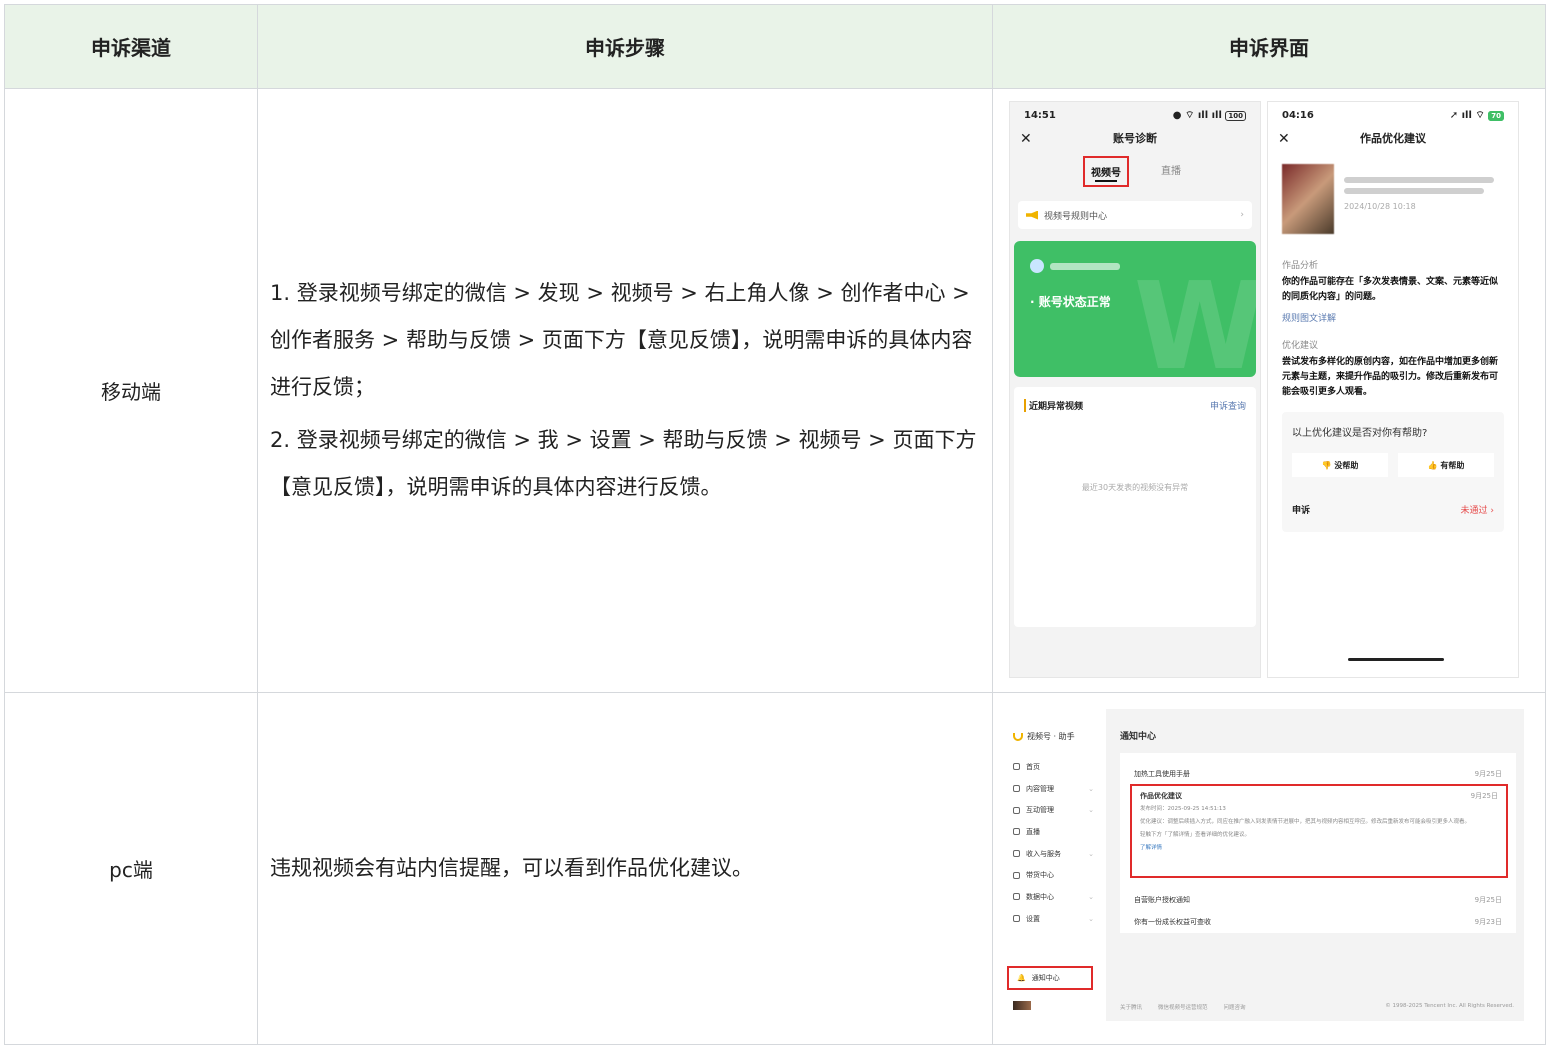 This screenshot has width=1549, height=1049. Describe the element at coordinates (1171, 171) in the screenshot. I see `tab-live: 直播` at that location.